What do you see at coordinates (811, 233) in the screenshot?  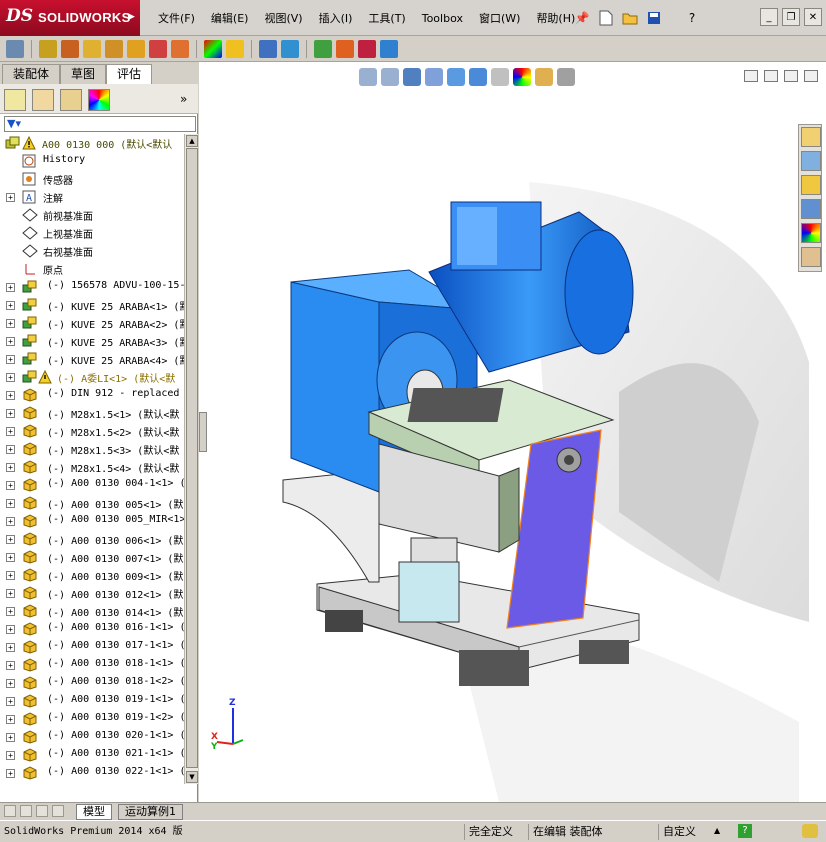 I see `appearances-icon` at bounding box center [811, 233].